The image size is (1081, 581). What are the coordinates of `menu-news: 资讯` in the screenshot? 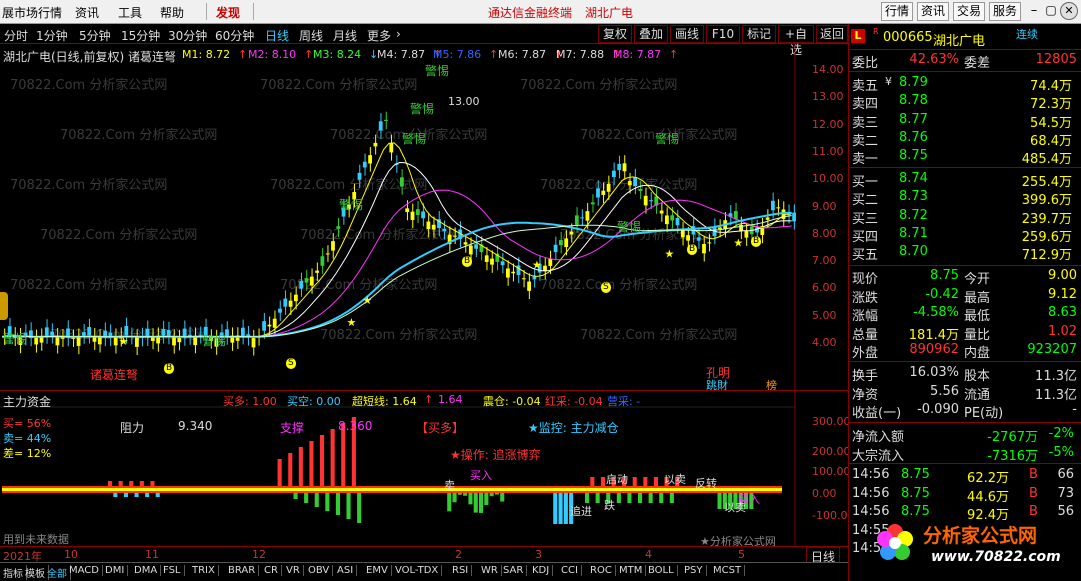 It's located at (87, 12).